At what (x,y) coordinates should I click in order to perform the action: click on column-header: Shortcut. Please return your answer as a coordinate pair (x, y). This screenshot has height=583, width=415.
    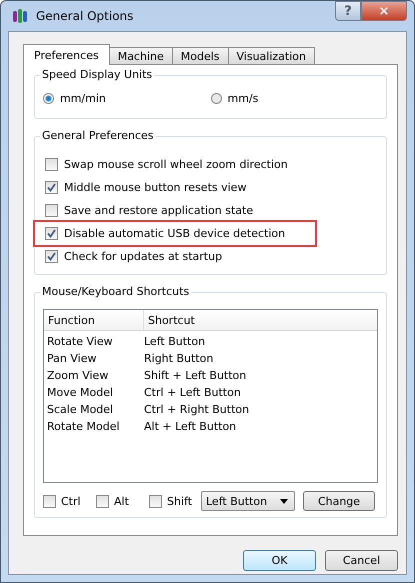
    Looking at the image, I should click on (169, 320).